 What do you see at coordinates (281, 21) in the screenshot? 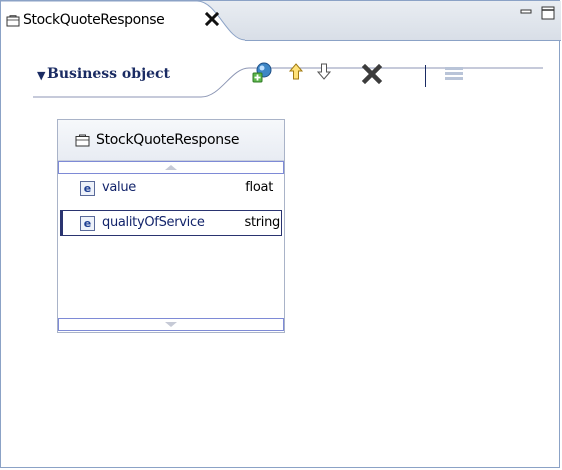
I see `editor-tab-bar: StockQuoteResponse` at bounding box center [281, 21].